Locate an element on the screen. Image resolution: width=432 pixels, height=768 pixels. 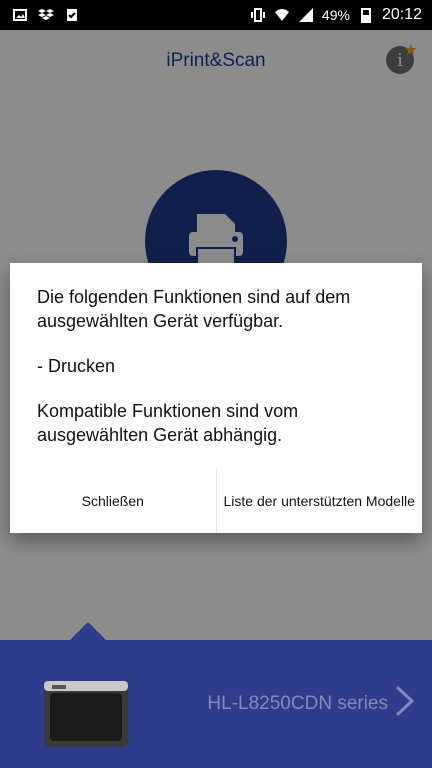
status-bar: 49% 20:12 is located at coordinates (216, 15).